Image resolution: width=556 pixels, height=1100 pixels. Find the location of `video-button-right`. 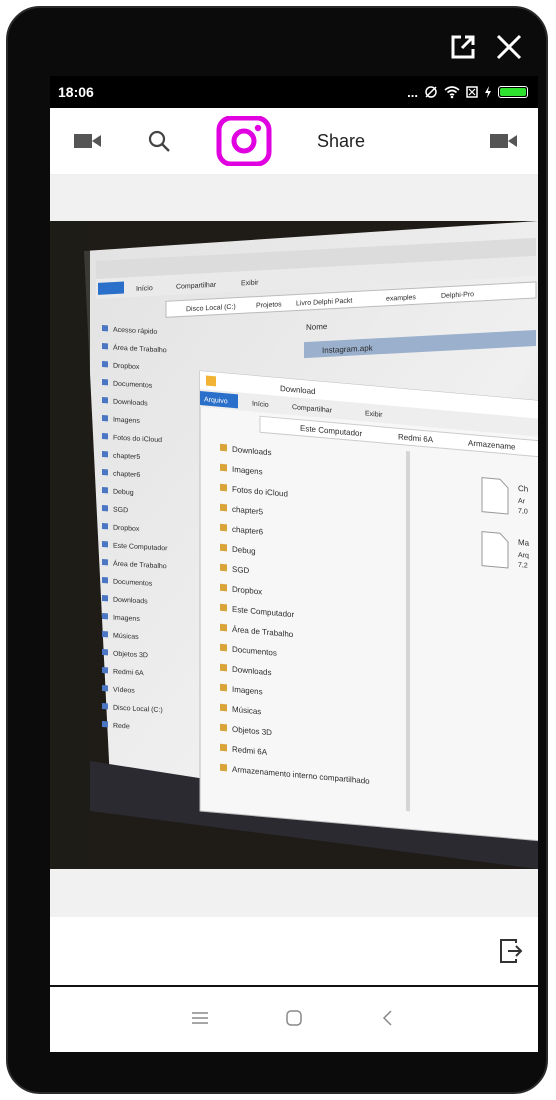

video-button-right is located at coordinates (503, 141).